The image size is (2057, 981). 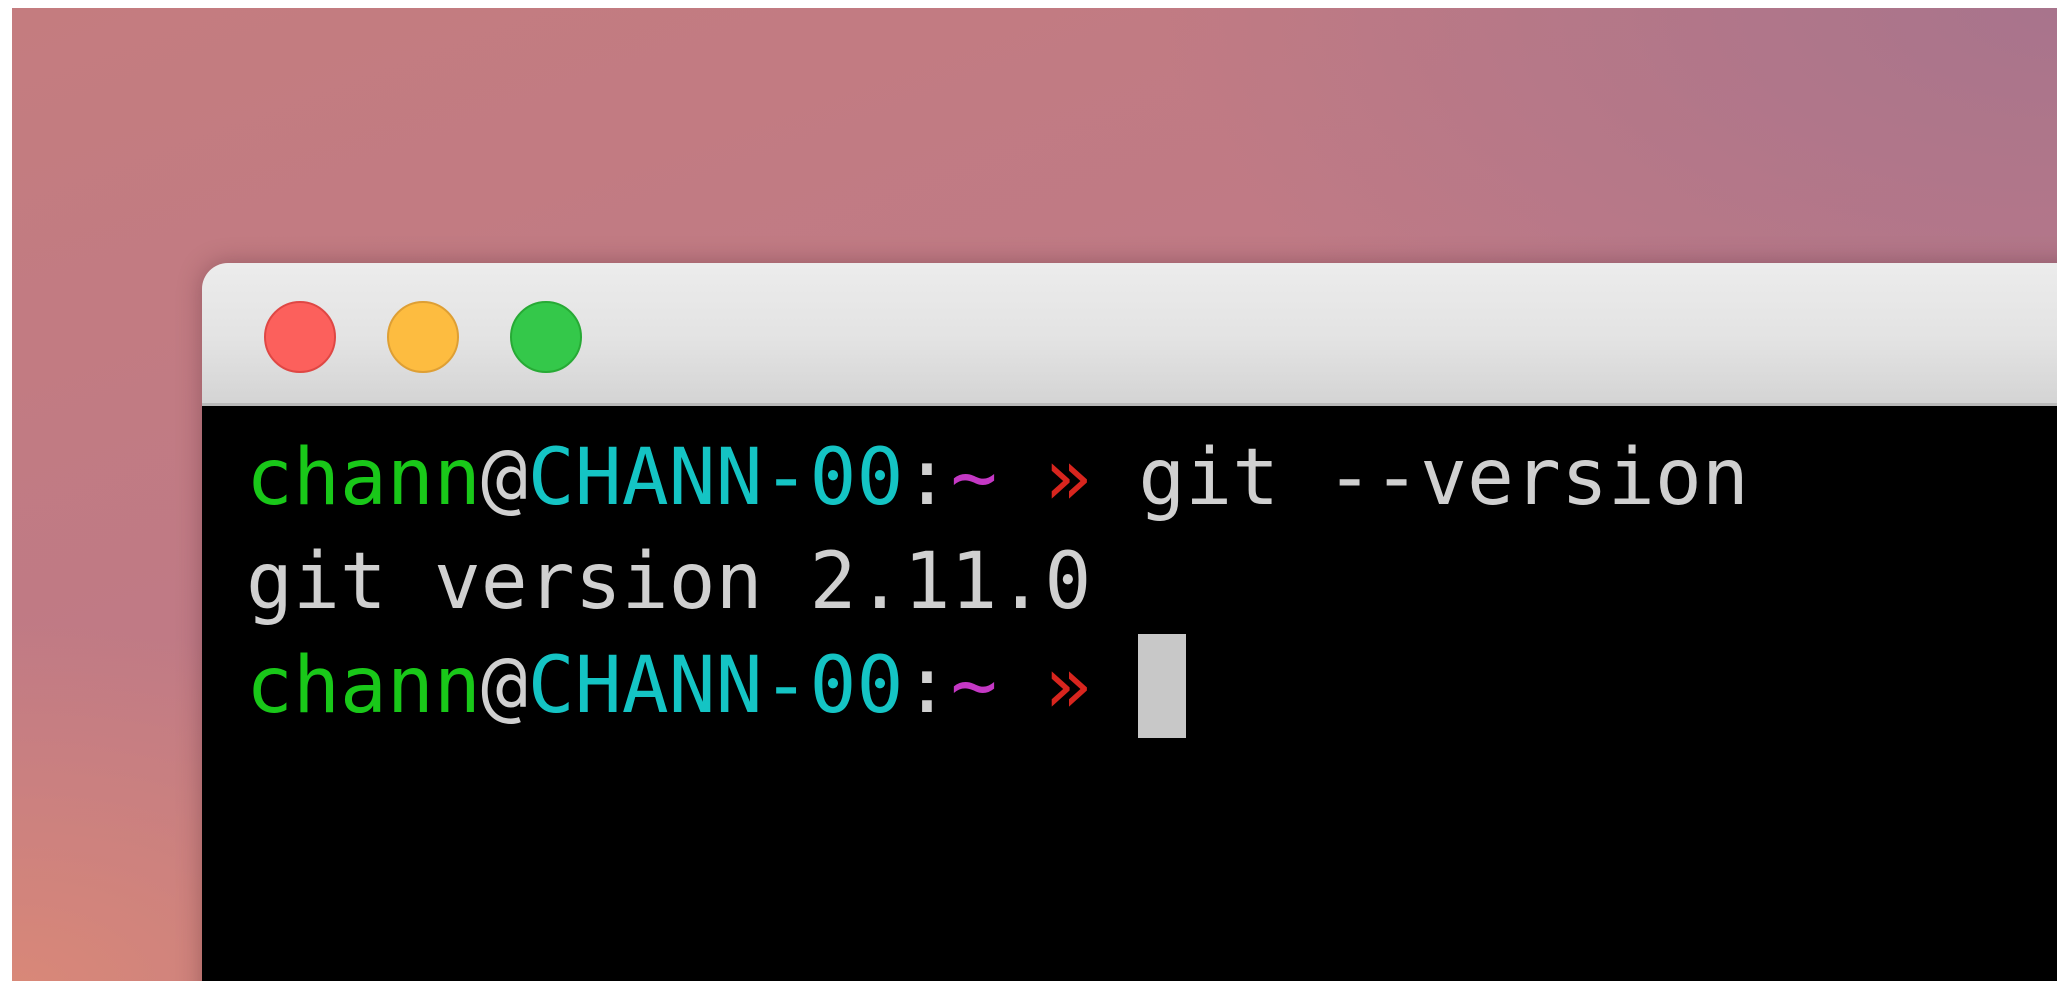 I want to click on terminal-line-prompt: chann@CHANN-00:~ » git --version, so click(x=1151, y=478).